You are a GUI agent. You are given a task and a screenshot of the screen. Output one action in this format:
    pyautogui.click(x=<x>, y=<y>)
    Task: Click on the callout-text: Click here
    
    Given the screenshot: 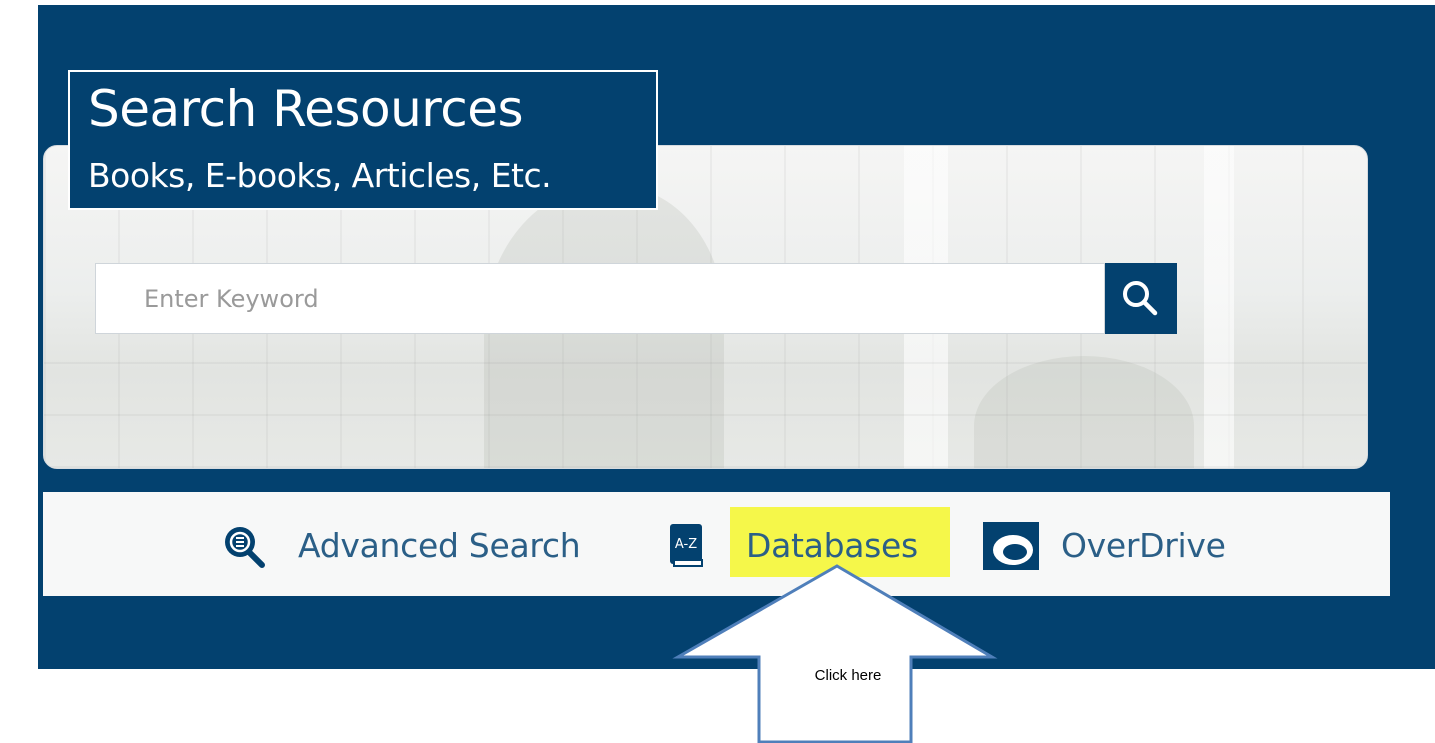 What is the action you would take?
    pyautogui.click(x=848, y=675)
    